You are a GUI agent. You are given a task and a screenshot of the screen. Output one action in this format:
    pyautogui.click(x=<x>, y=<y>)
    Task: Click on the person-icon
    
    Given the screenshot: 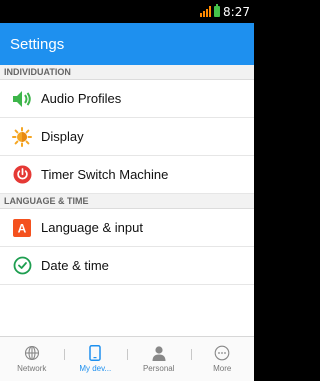 What is the action you would take?
    pyautogui.click(x=159, y=353)
    